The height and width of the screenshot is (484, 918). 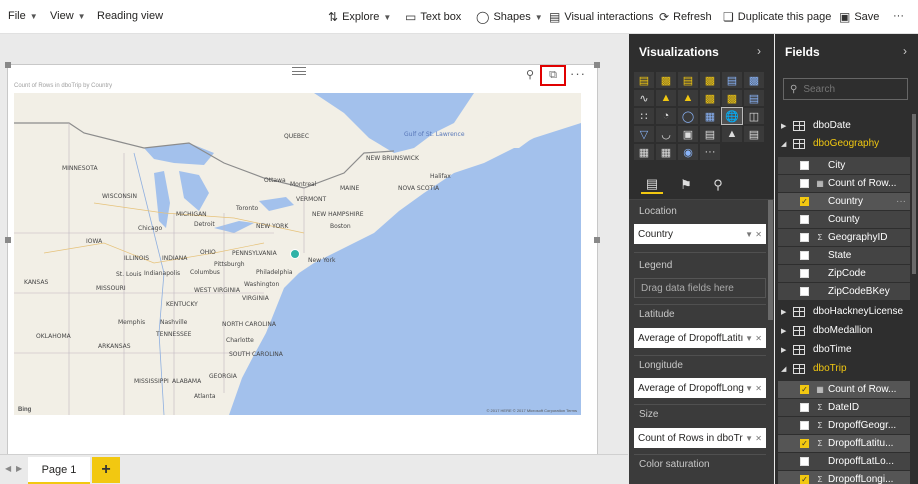 What do you see at coordinates (688, 152) in the screenshot?
I see `globe-icon: ◉` at bounding box center [688, 152].